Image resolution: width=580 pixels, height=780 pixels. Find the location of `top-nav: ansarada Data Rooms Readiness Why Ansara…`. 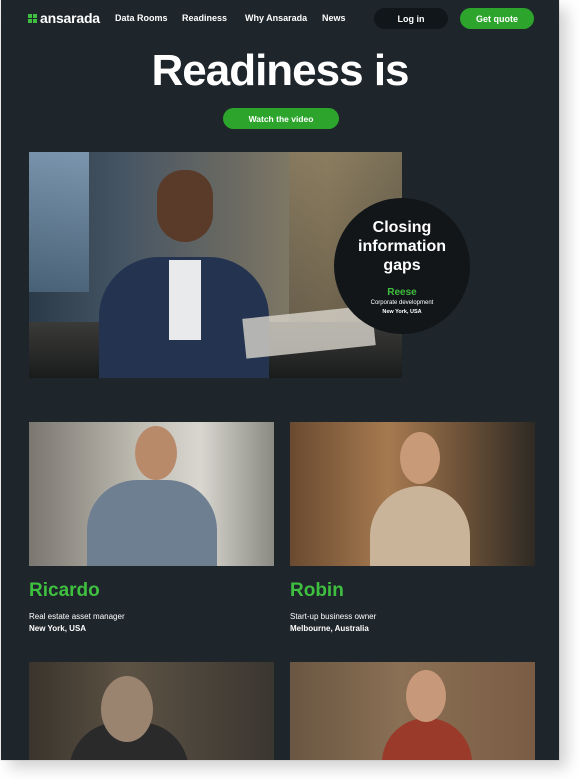

top-nav: ansarada Data Rooms Readiness Why Ansara… is located at coordinates (280, 19).